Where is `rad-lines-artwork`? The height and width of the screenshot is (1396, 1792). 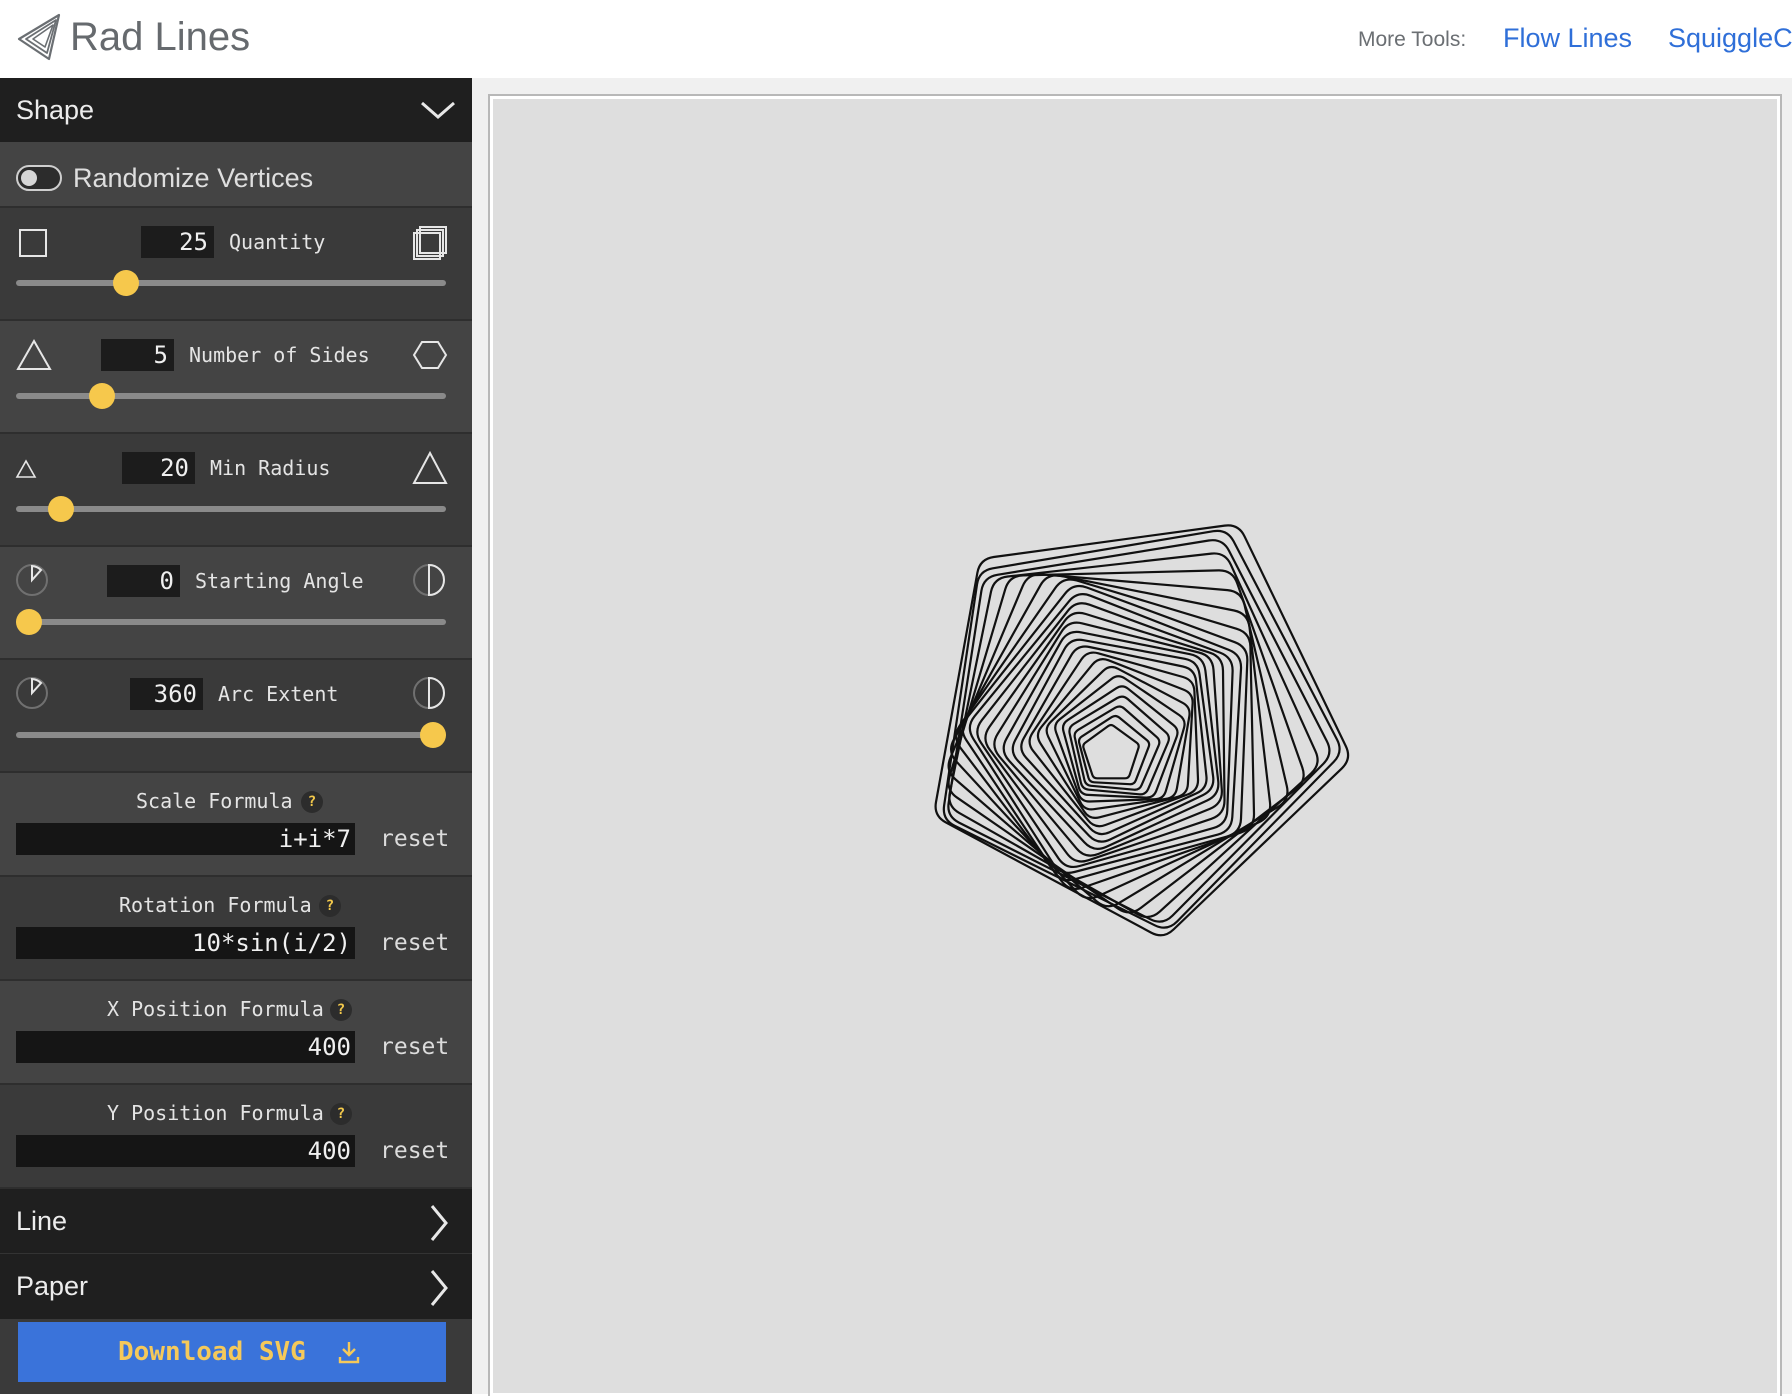
rad-lines-artwork is located at coordinates (1142, 730).